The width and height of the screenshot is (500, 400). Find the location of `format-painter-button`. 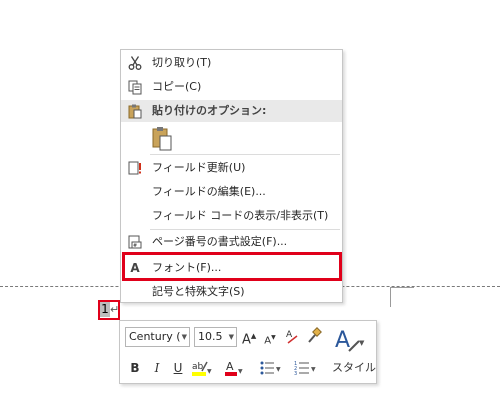

format-painter-button is located at coordinates (314, 338).